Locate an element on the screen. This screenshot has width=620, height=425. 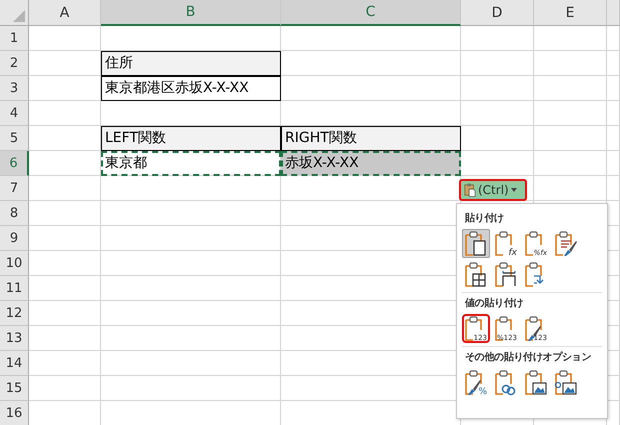
column-header: A is located at coordinates (65, 13).